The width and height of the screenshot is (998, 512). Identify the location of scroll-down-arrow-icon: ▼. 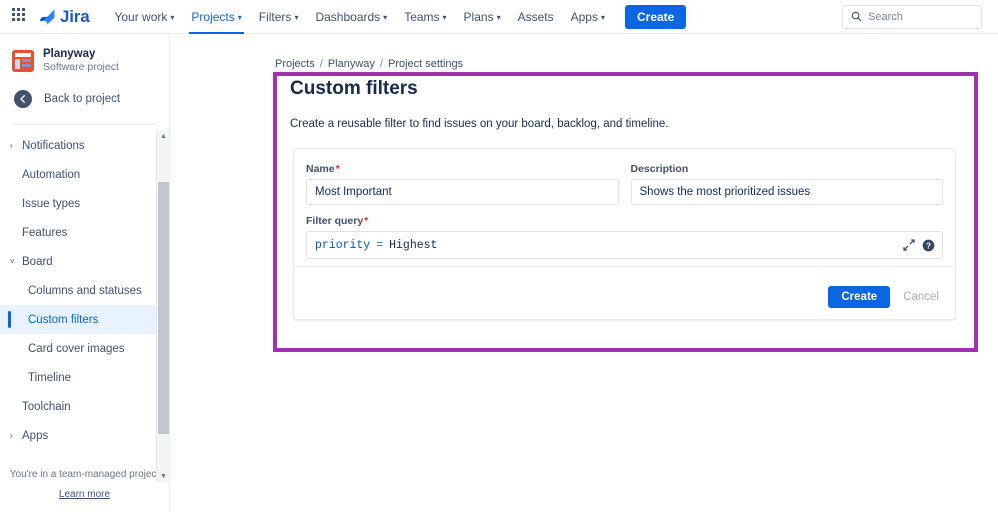
(163, 476).